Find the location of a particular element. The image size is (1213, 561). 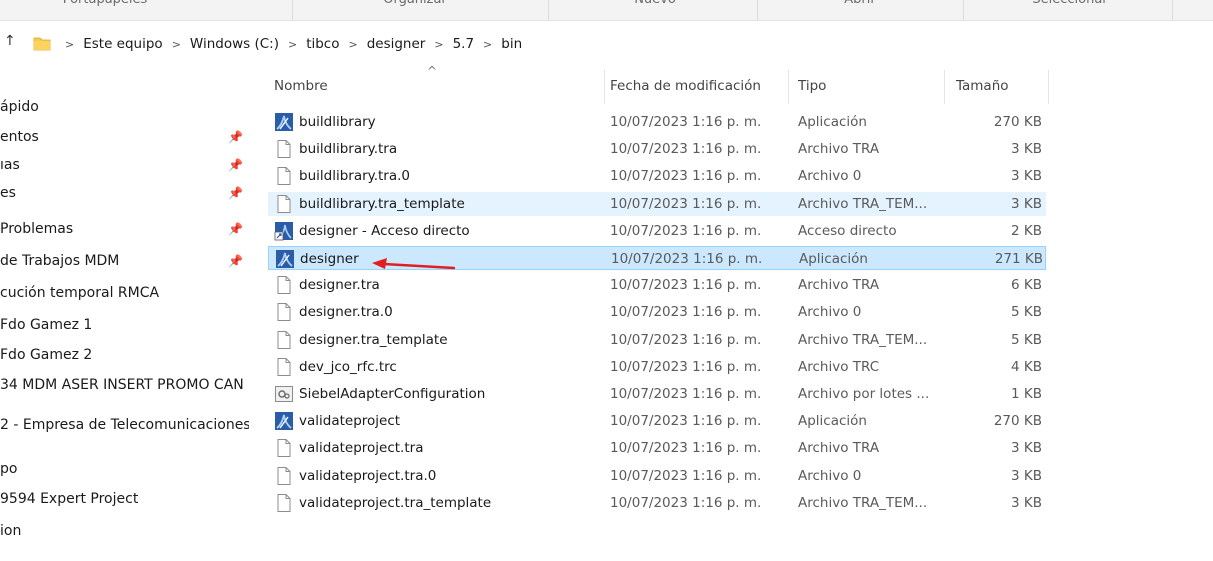

file-name: buildlibrary.tra_template is located at coordinates (382, 204).